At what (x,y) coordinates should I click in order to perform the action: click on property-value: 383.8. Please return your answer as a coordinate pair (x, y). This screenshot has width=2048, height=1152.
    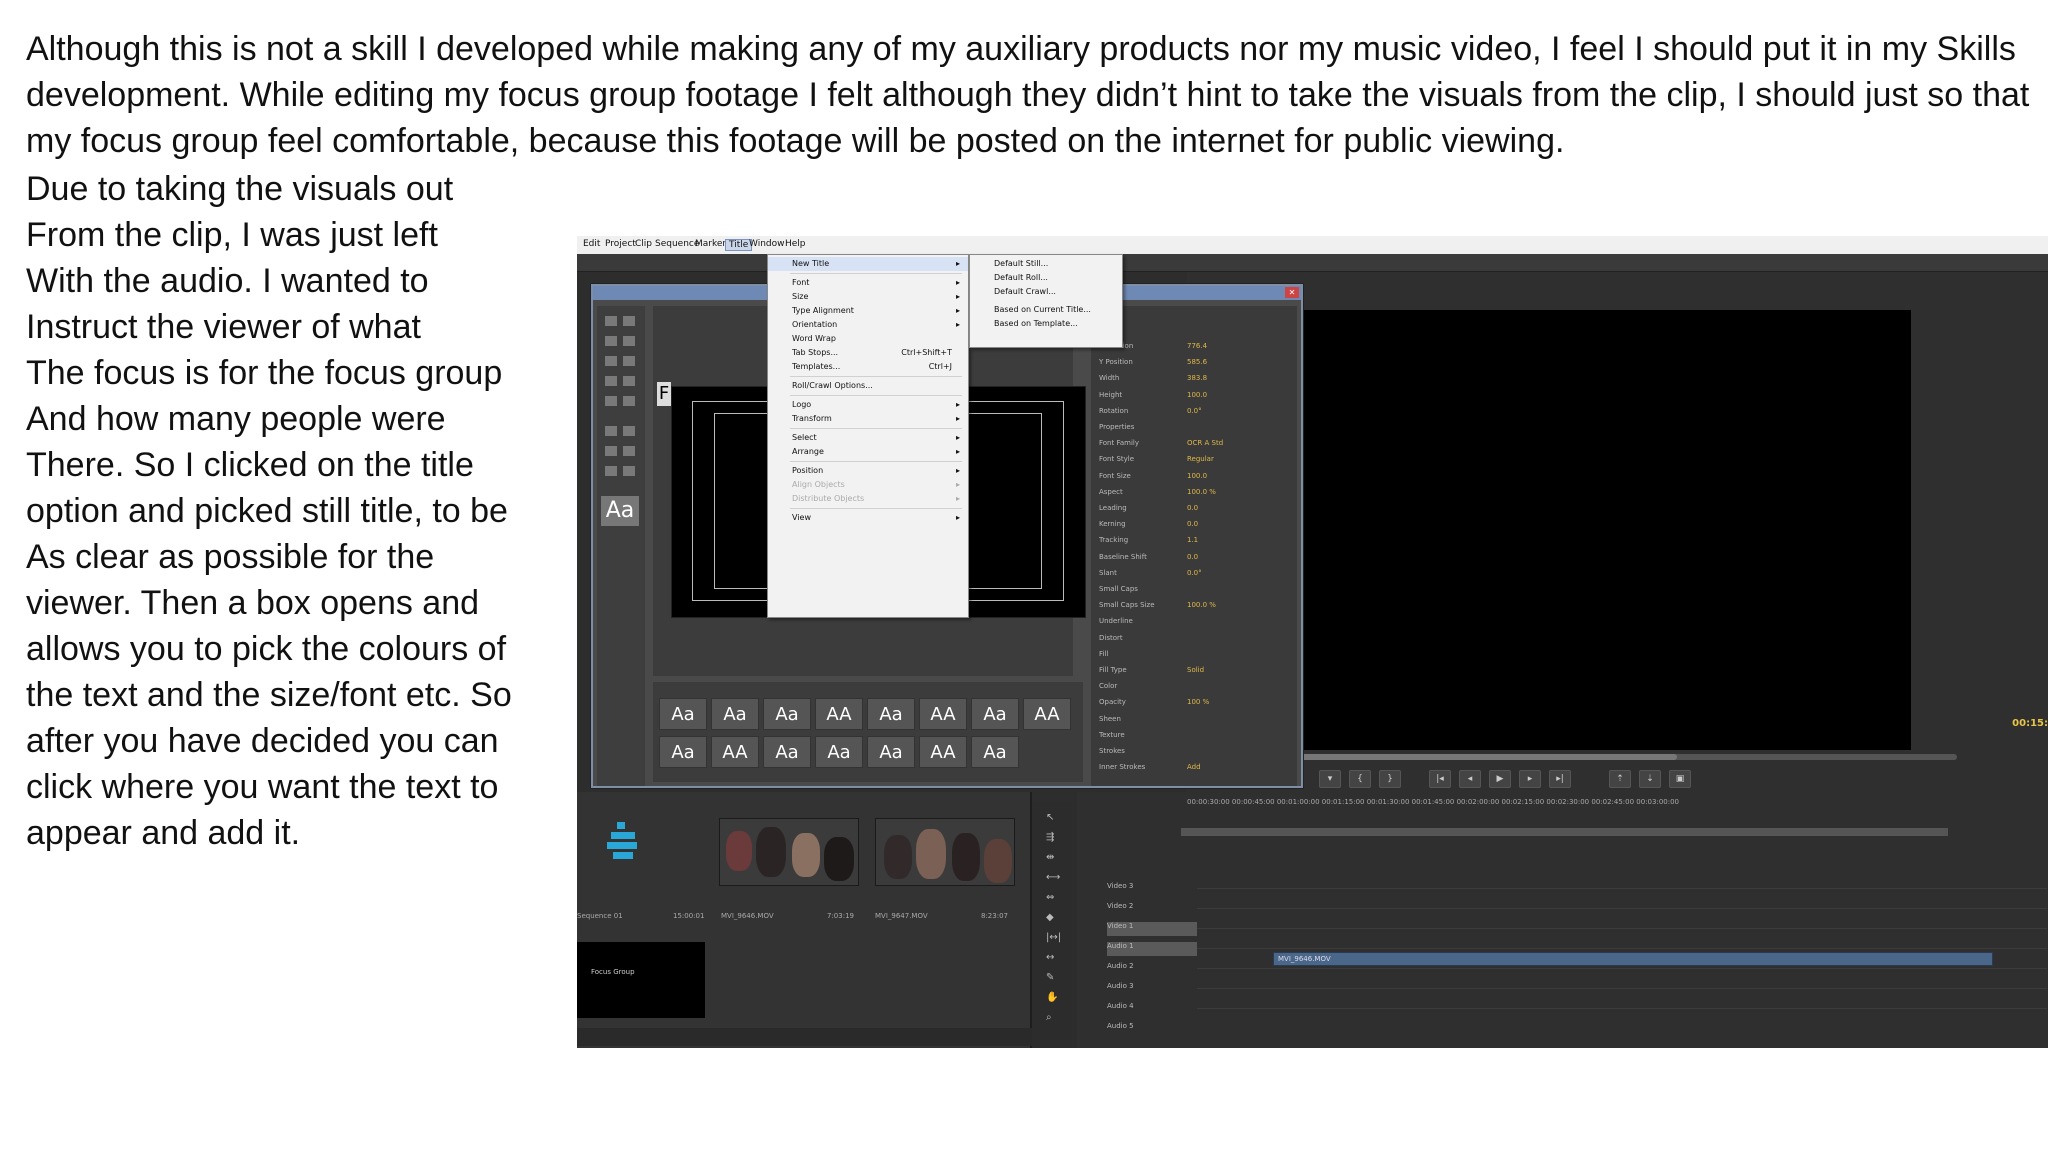
    Looking at the image, I should click on (1197, 378).